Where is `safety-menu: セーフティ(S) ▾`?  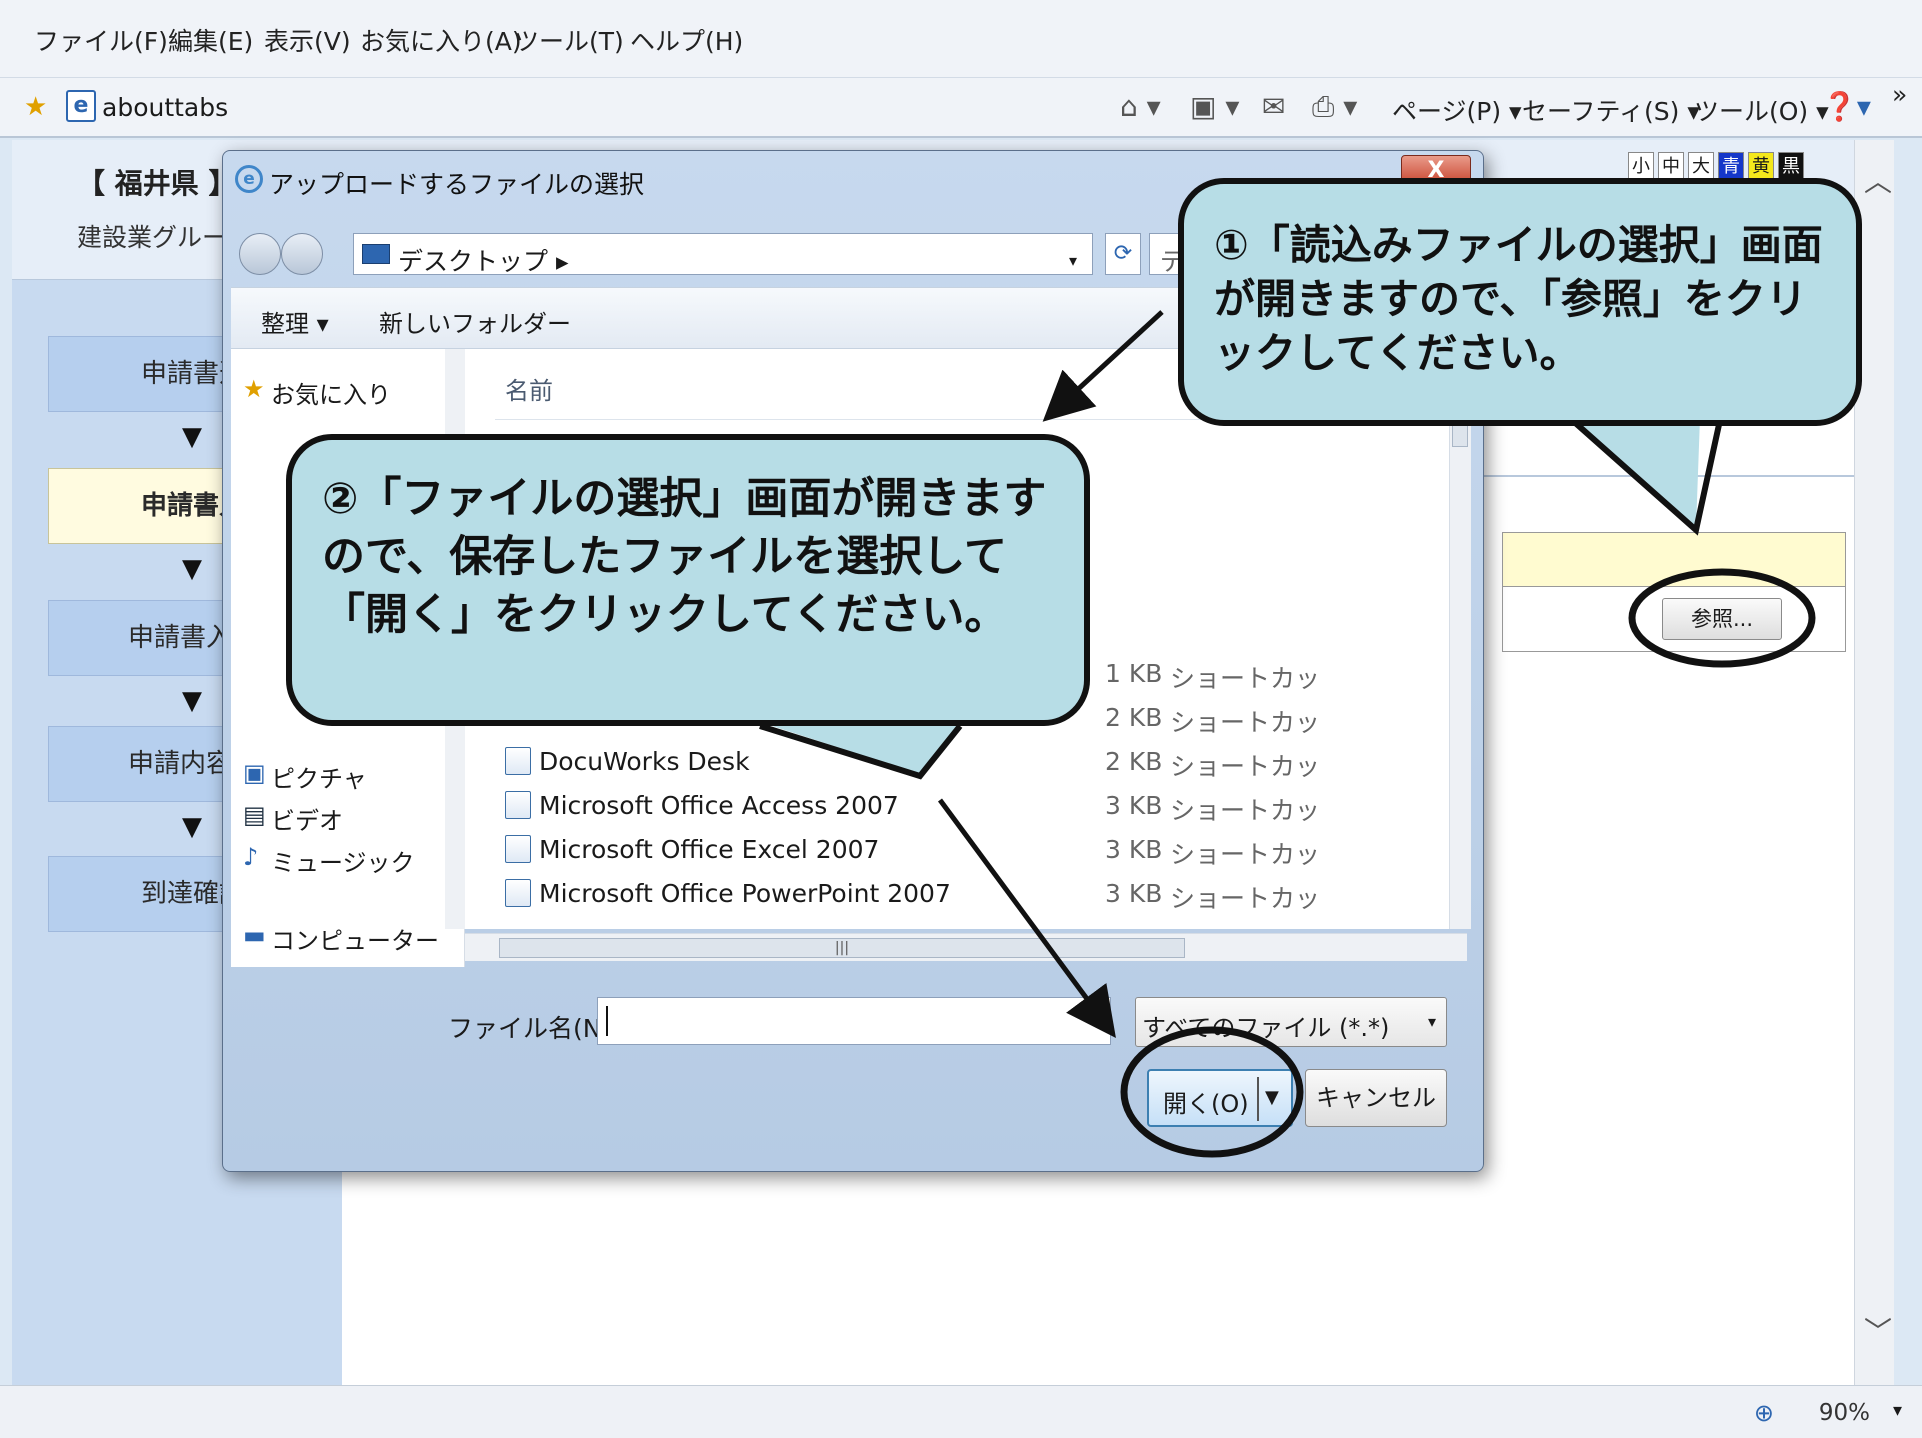
safety-menu: セーフティ(S) ▾ is located at coordinates (1611, 110).